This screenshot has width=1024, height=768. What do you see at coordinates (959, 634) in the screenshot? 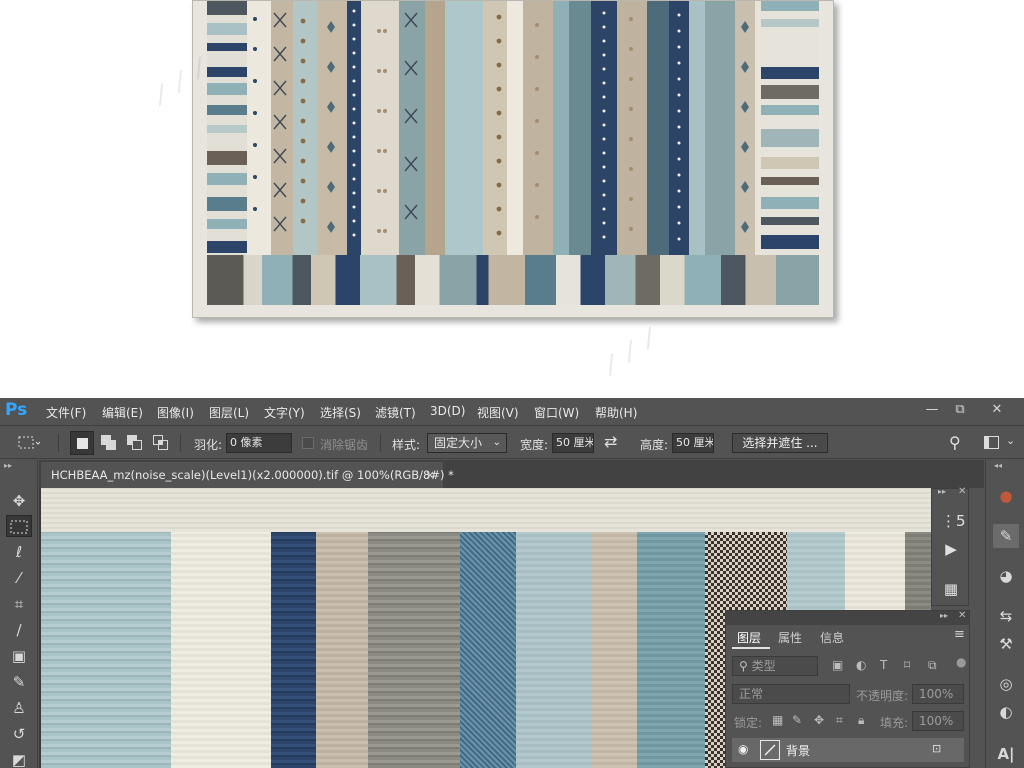
I see `panel-menu-icon: ≡` at bounding box center [959, 634].